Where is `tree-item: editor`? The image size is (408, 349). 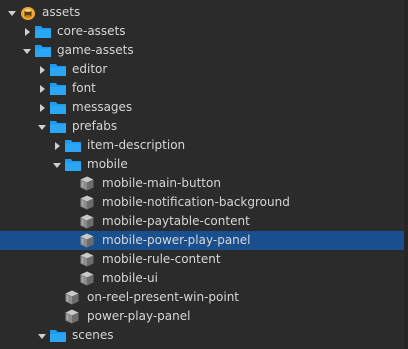 tree-item: editor is located at coordinates (202, 69).